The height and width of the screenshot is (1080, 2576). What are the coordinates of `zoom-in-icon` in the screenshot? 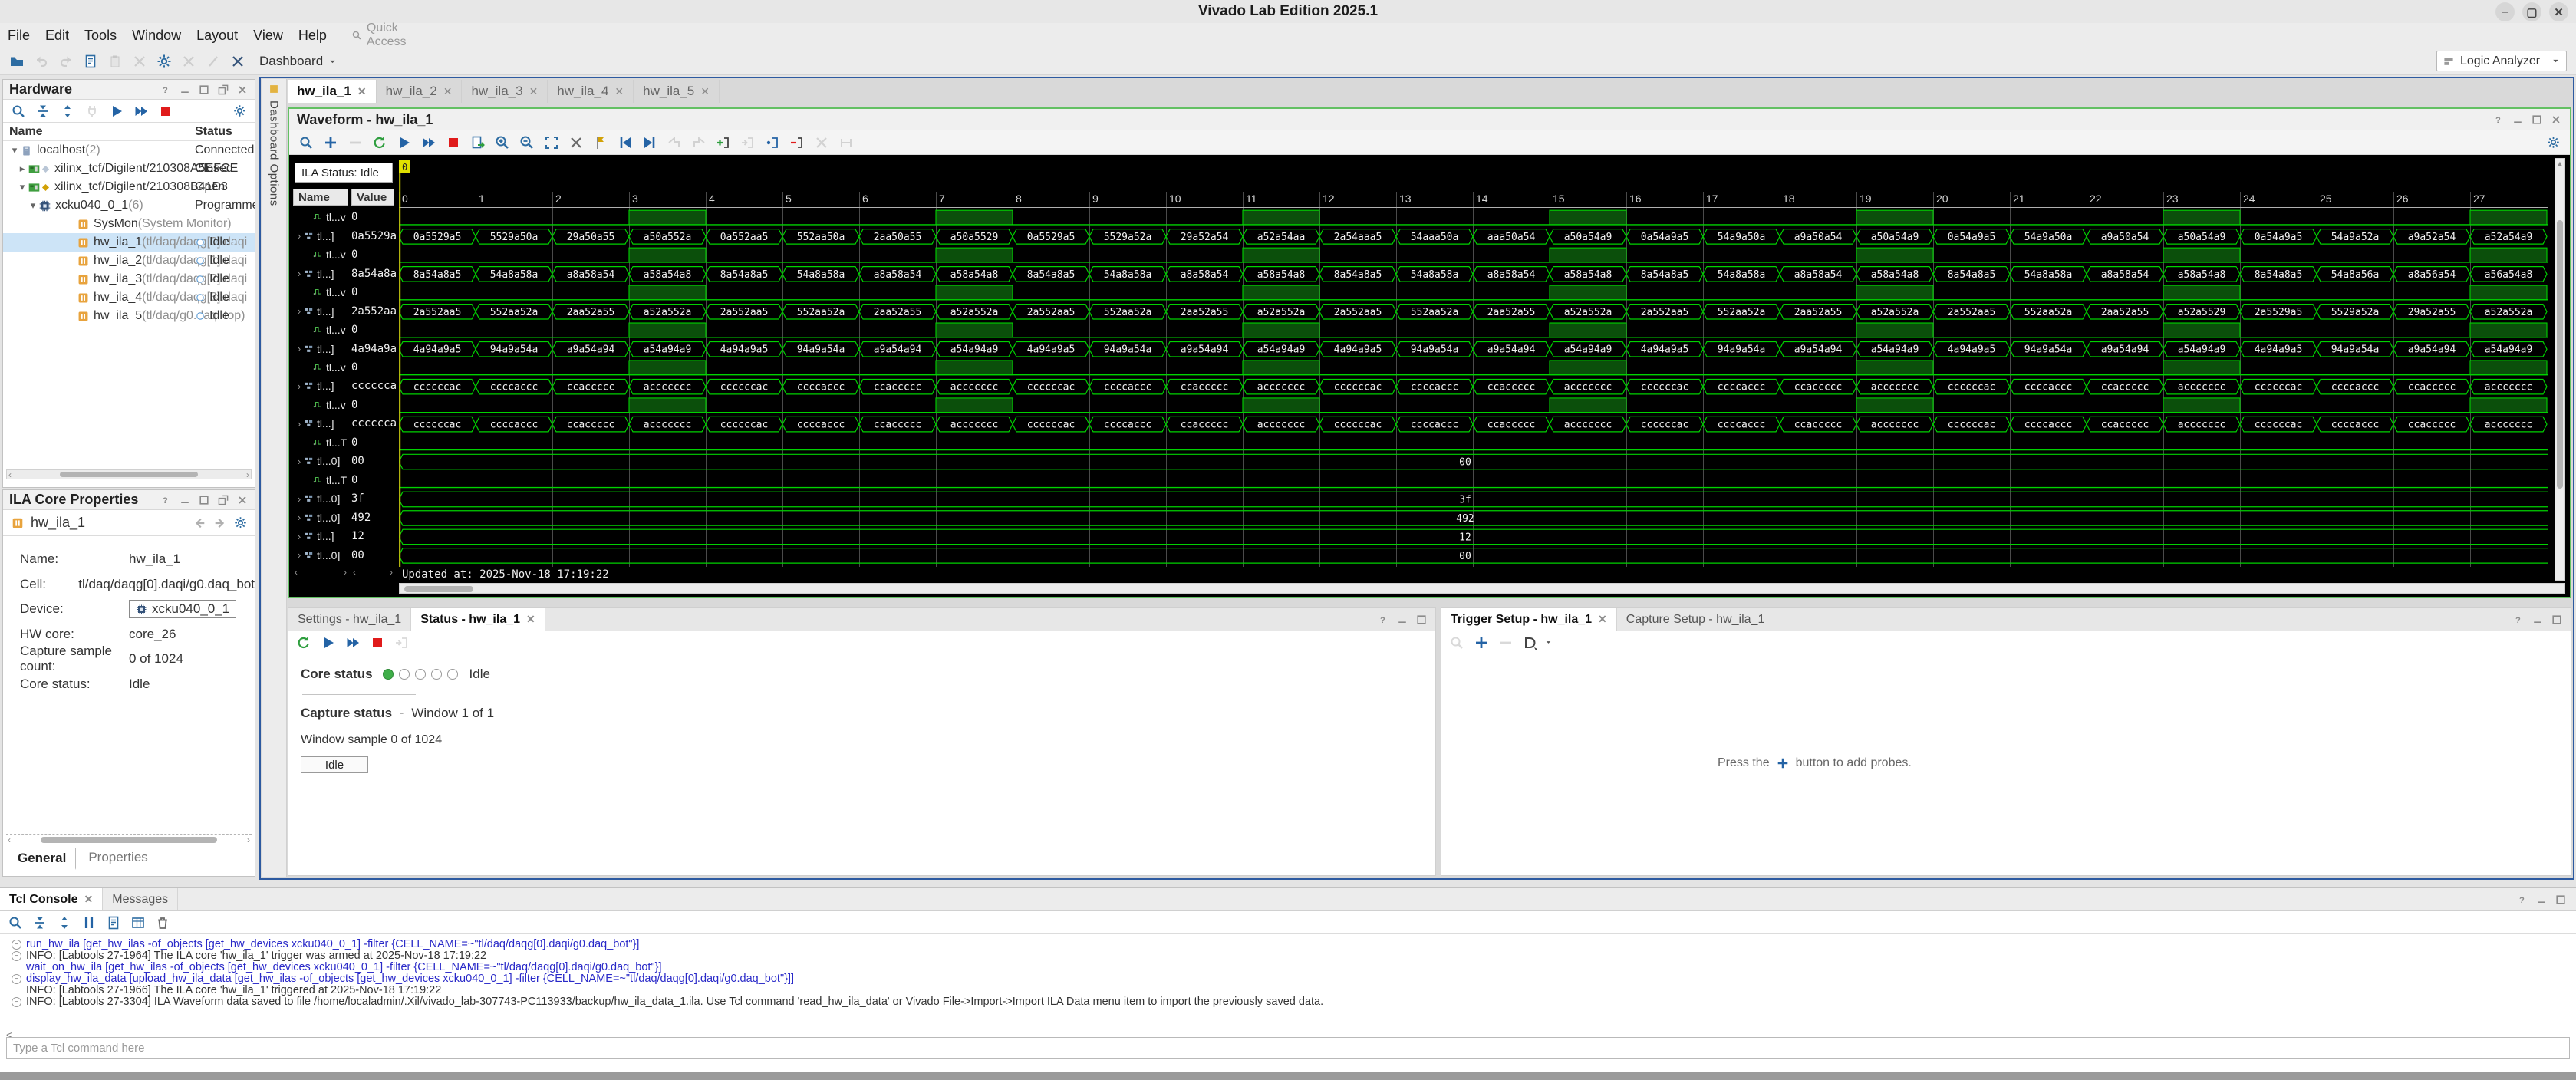 It's located at (502, 143).